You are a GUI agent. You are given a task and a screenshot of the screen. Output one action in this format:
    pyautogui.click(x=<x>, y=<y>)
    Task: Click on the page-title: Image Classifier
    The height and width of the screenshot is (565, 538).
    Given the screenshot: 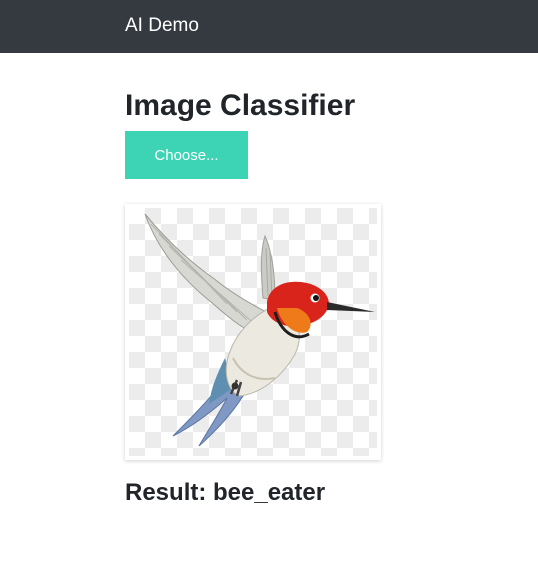 What is the action you would take?
    pyautogui.click(x=240, y=105)
    